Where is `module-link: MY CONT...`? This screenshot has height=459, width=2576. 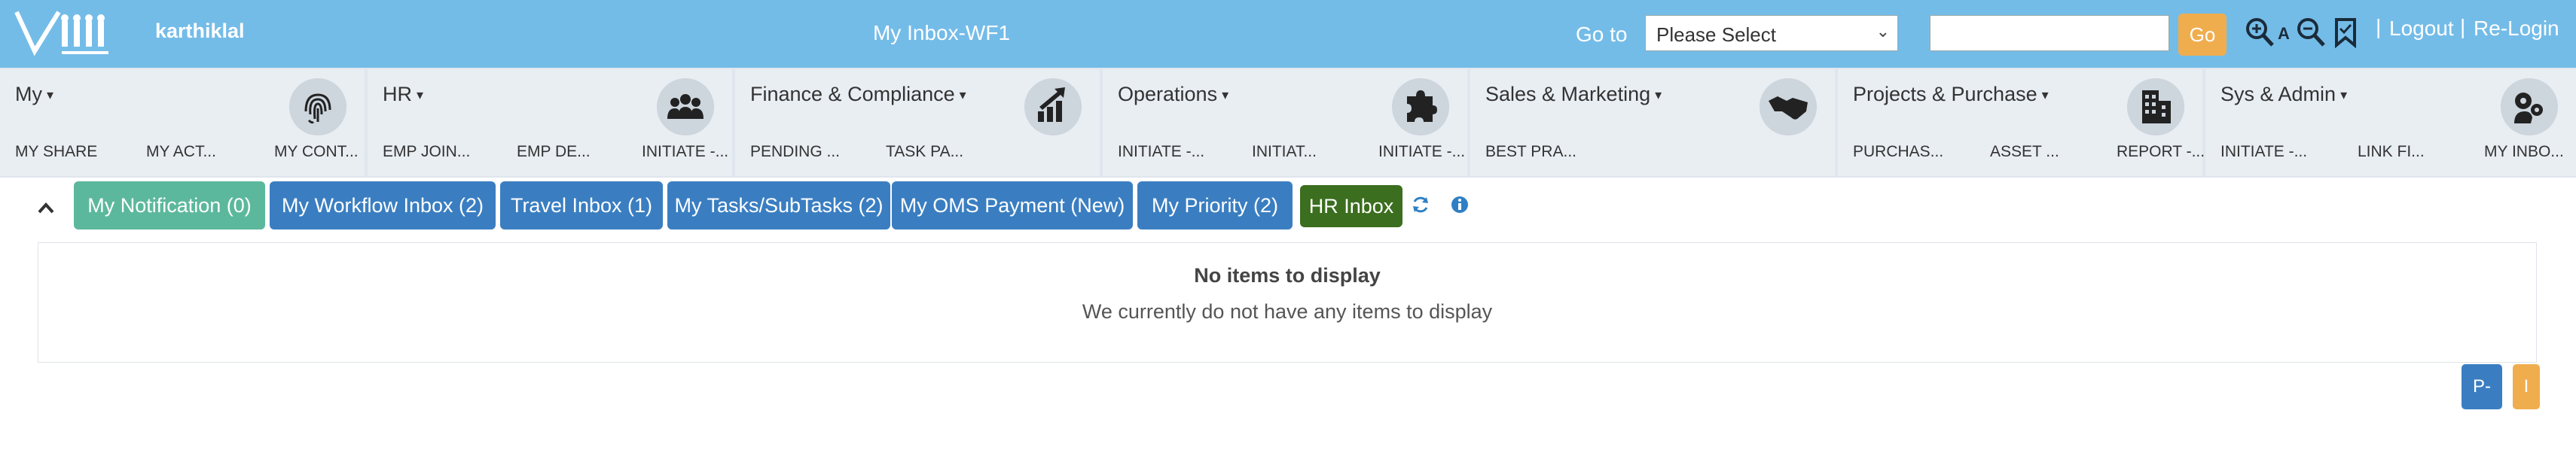 module-link: MY CONT... is located at coordinates (317, 152).